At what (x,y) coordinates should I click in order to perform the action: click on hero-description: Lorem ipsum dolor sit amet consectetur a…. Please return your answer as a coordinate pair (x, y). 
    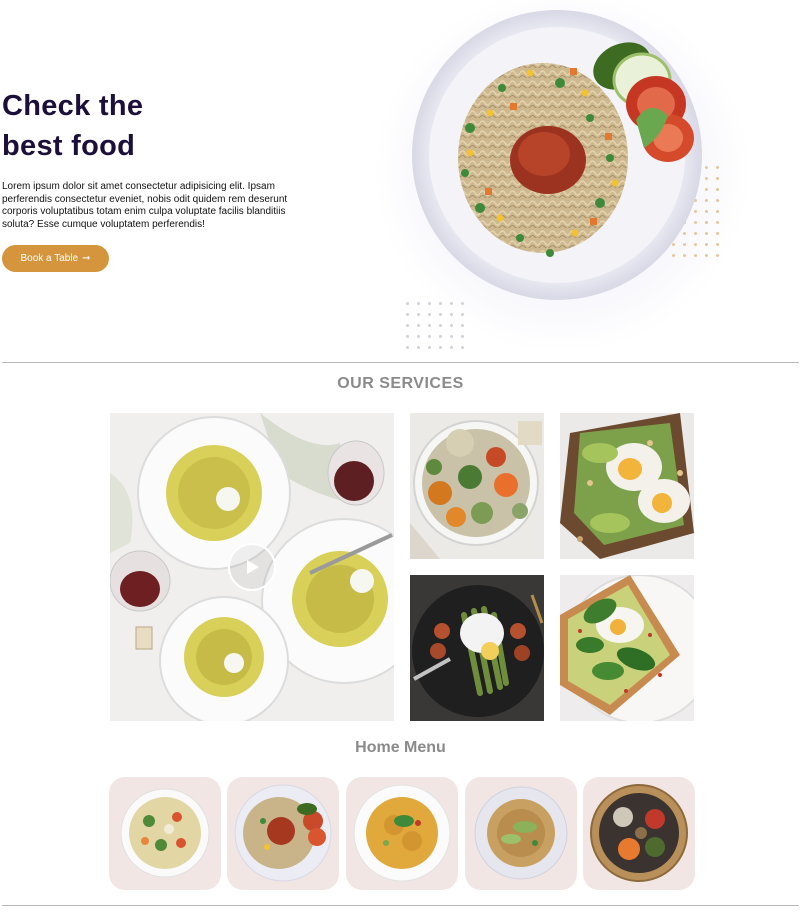
    Looking at the image, I should click on (145, 205).